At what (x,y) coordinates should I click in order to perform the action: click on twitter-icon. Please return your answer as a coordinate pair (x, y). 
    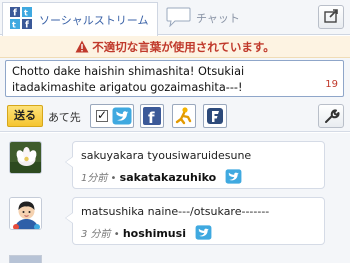
    Looking at the image, I should click on (122, 116).